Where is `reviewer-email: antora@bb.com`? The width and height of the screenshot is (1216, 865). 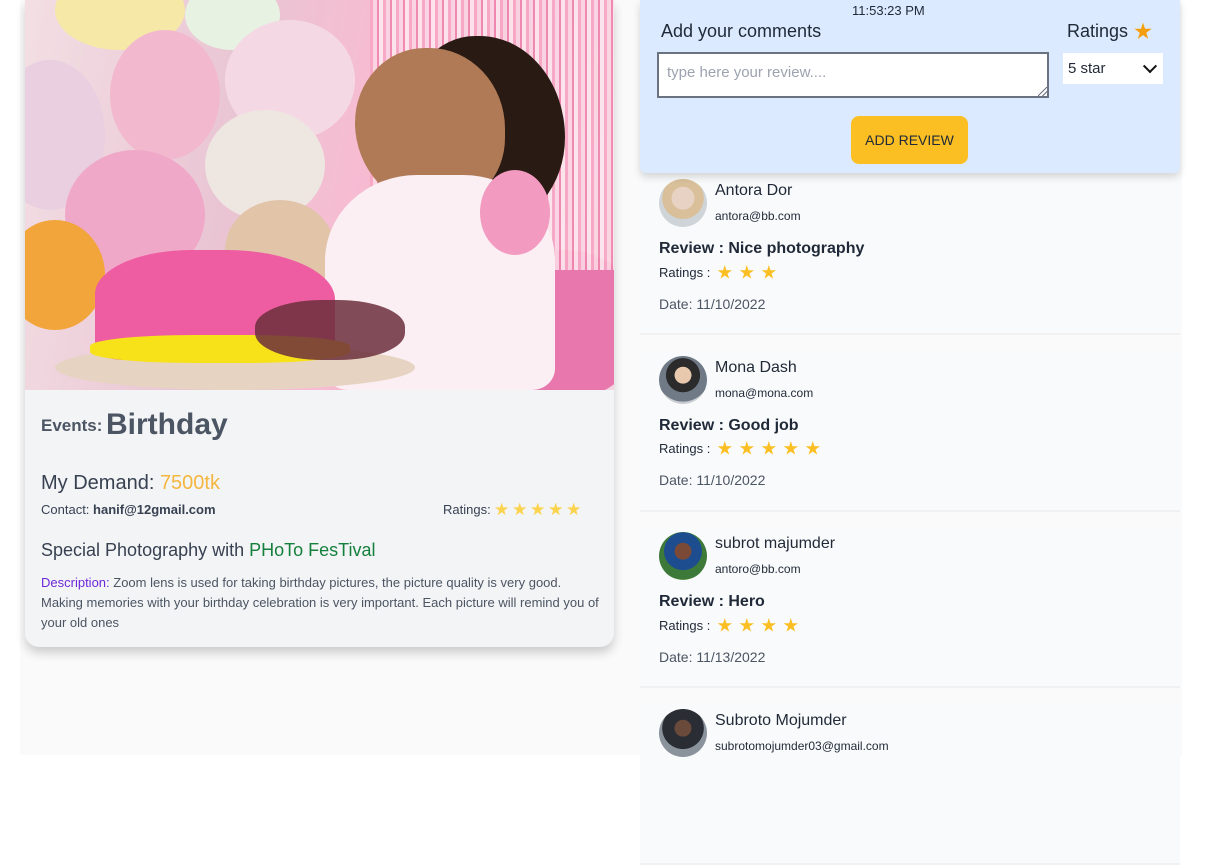
reviewer-email: antora@bb.com is located at coordinates (758, 216).